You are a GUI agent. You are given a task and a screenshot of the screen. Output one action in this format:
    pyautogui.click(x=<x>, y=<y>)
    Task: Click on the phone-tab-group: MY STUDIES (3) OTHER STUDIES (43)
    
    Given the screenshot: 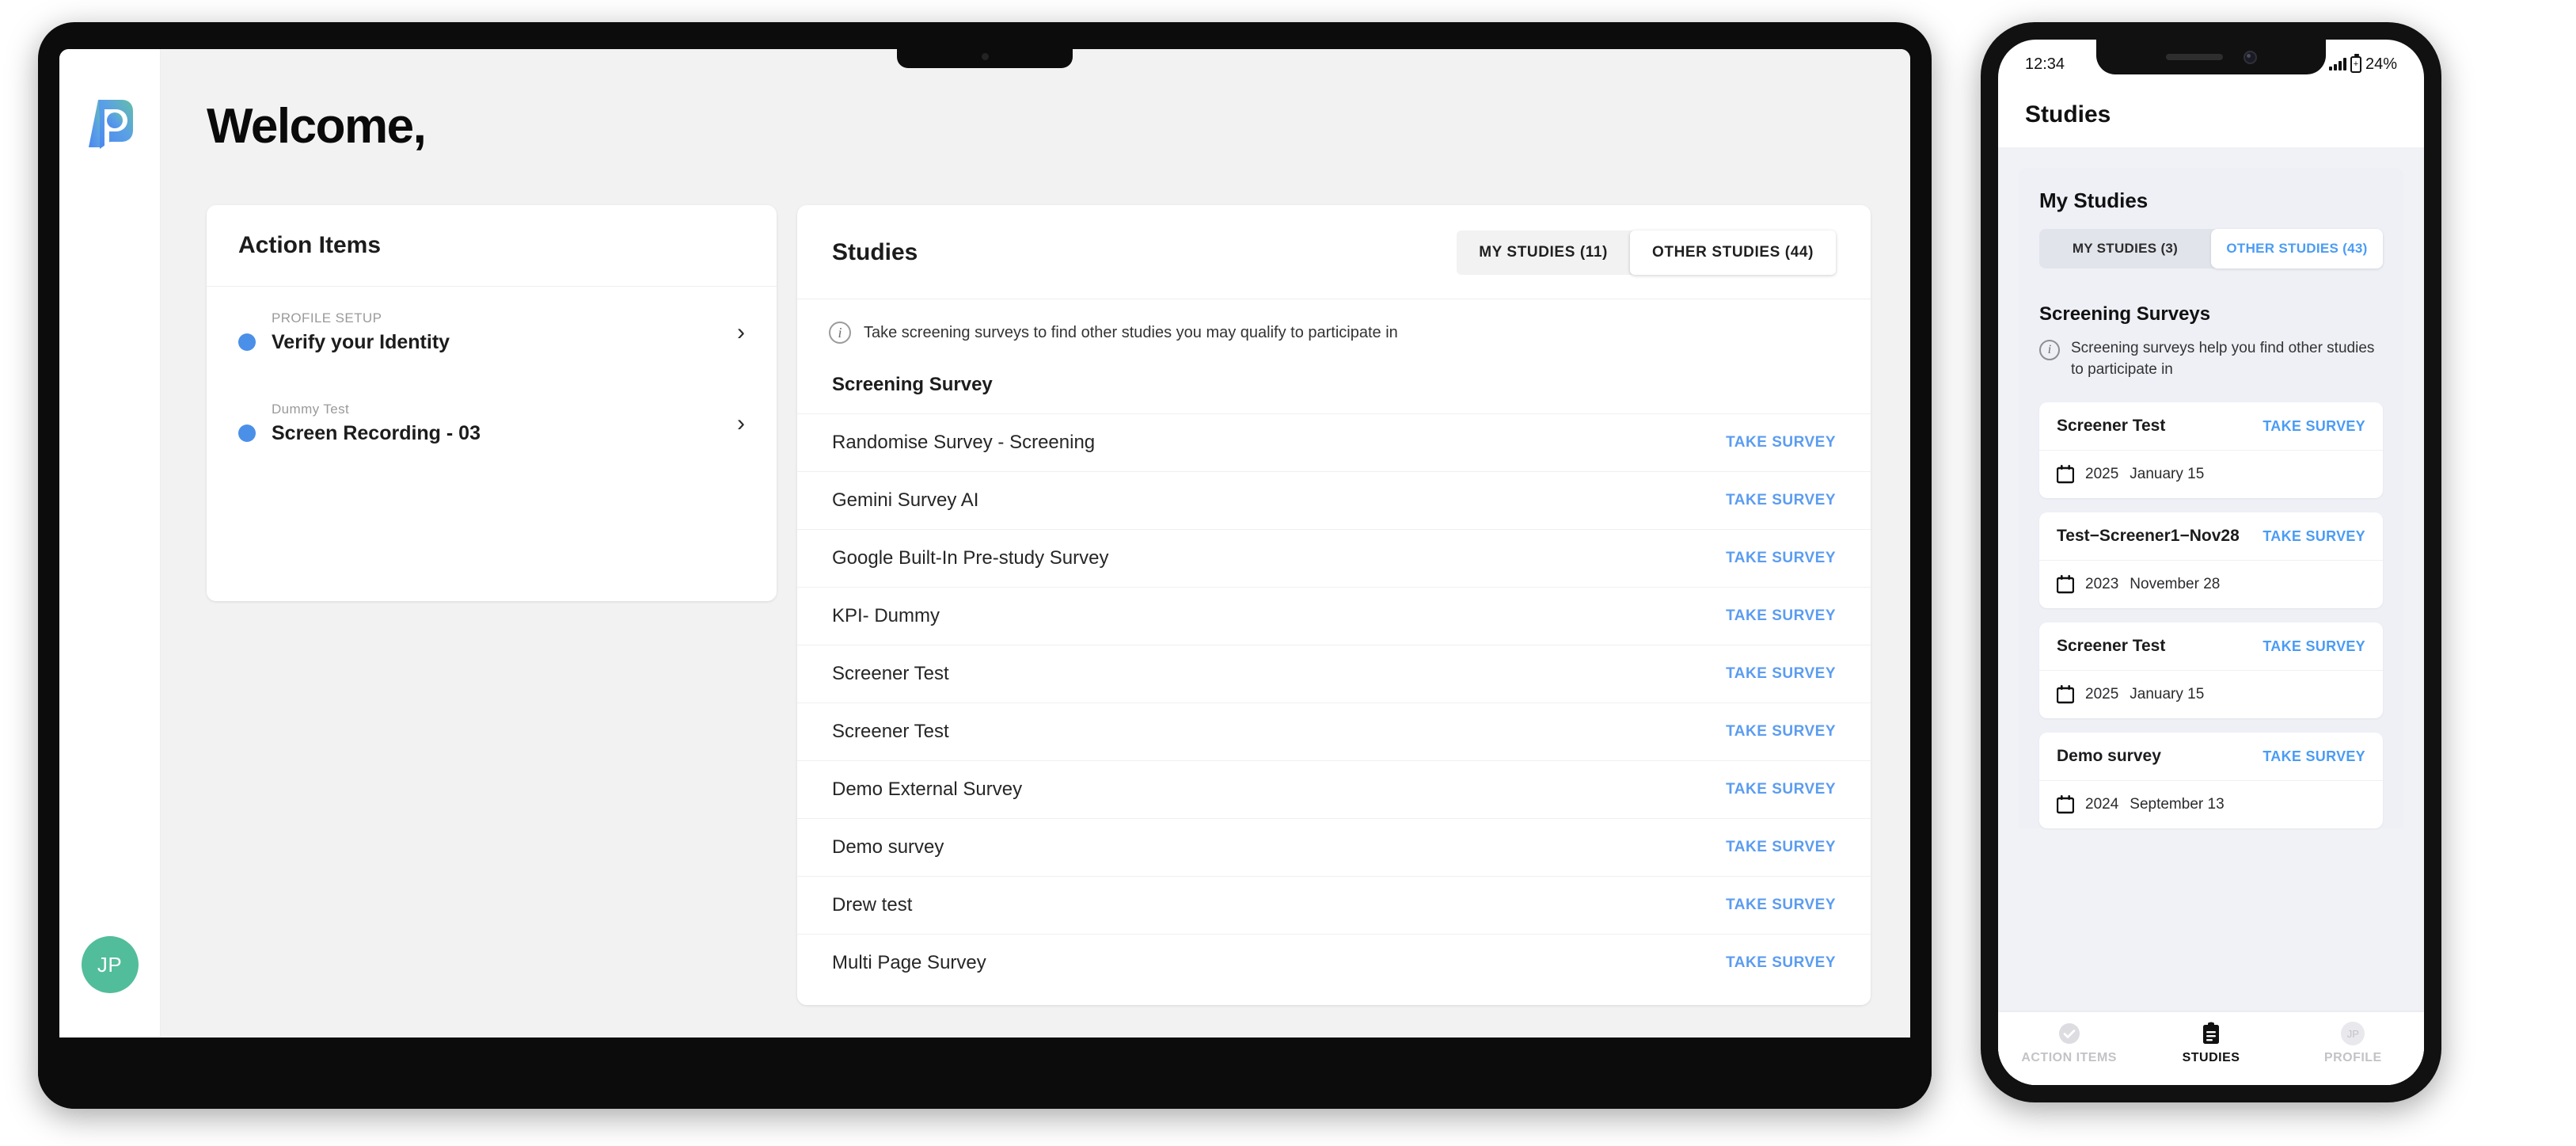 What is the action you would take?
    pyautogui.click(x=2211, y=248)
    